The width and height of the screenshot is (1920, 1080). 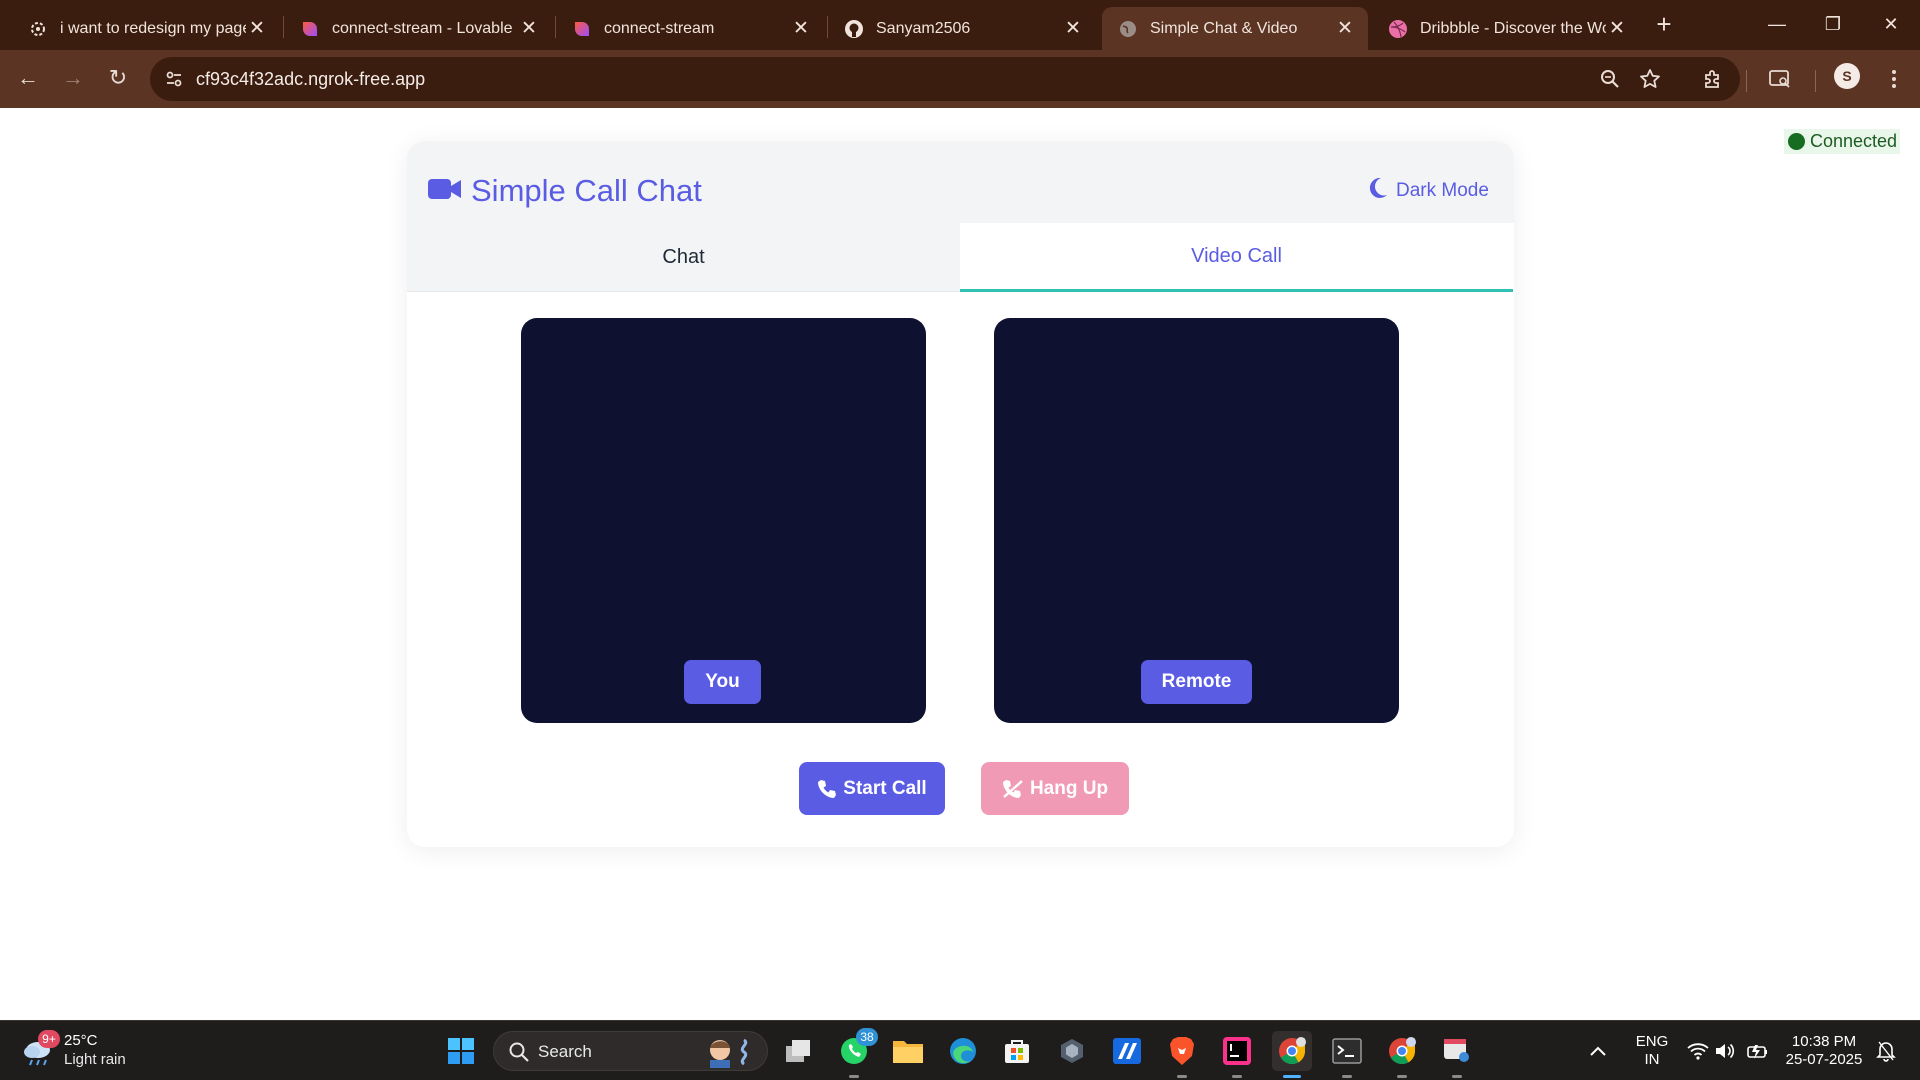 What do you see at coordinates (945, 79) in the screenshot?
I see `address-bar: cf93c4f32adc.ngrok-free.app` at bounding box center [945, 79].